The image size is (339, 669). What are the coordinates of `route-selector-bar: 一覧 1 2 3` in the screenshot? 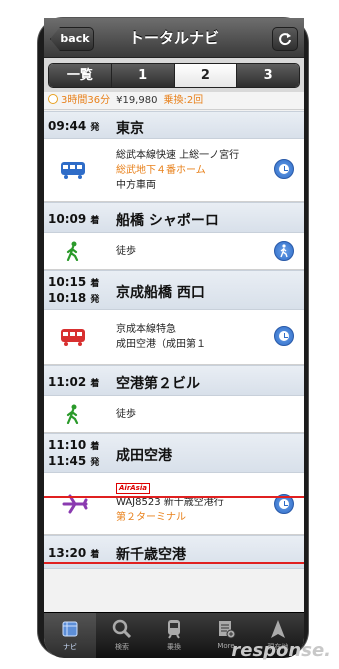 It's located at (174, 75).